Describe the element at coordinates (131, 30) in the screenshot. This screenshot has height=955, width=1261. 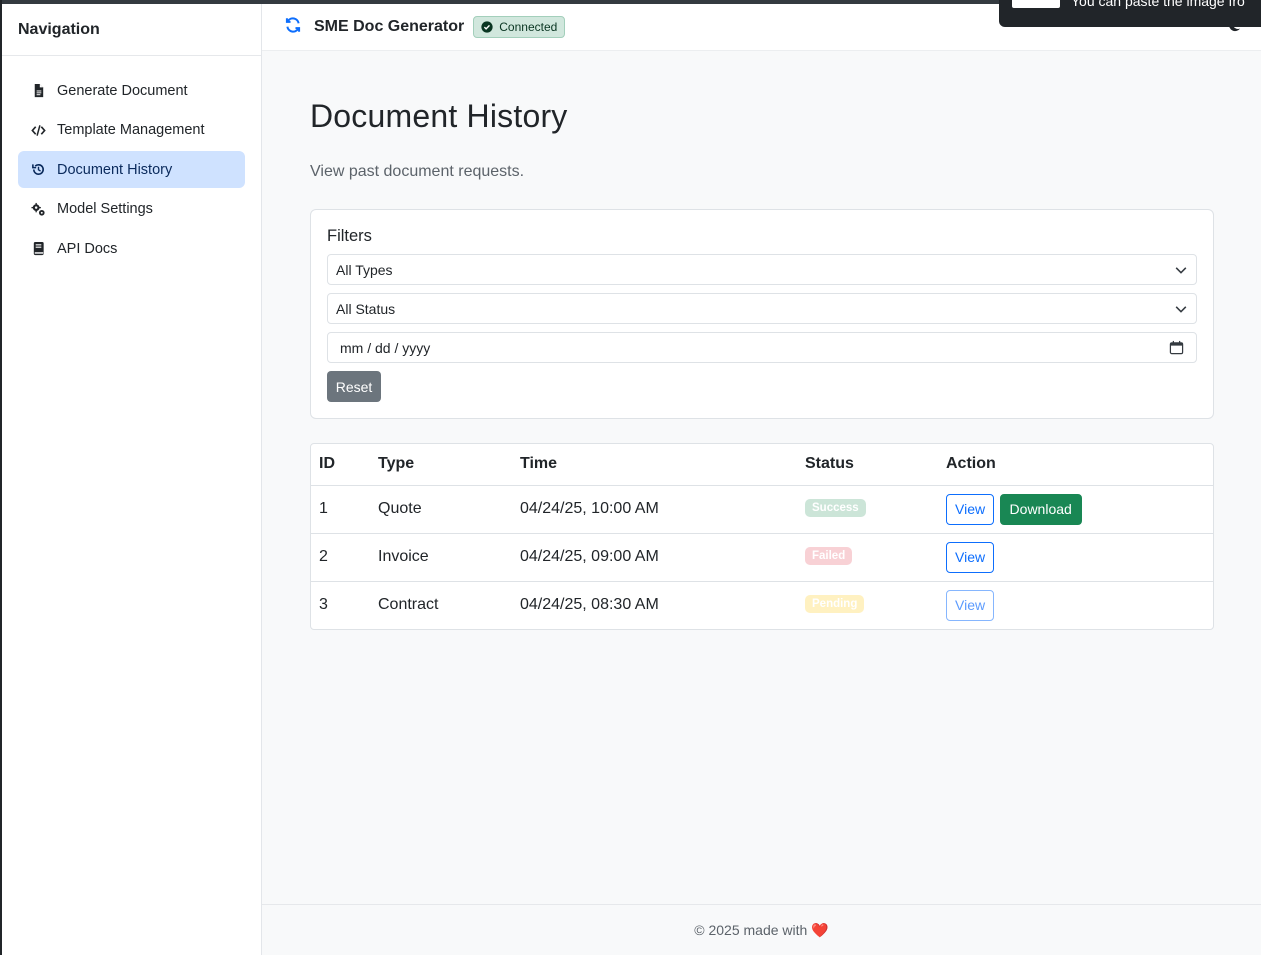
I see `sidebar-title: Navigation` at that location.